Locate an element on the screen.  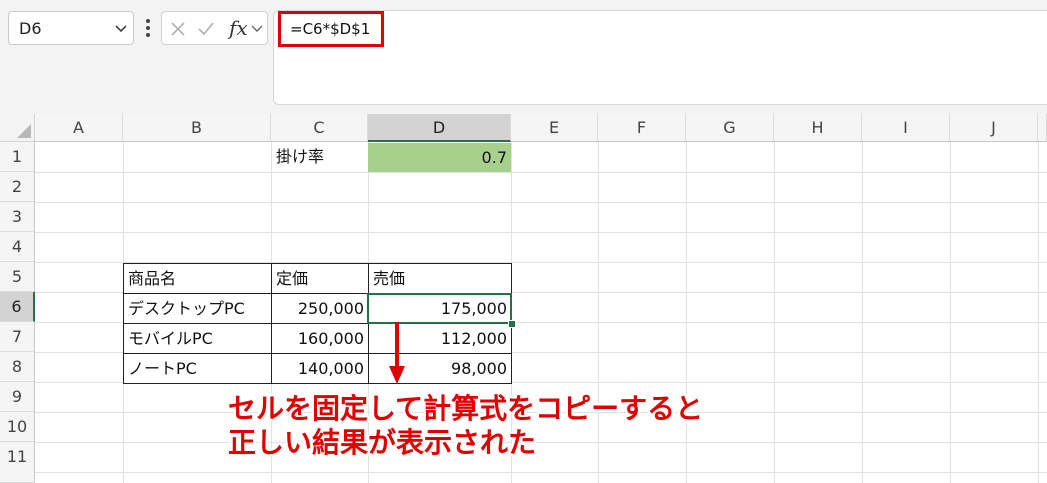
formula-highlight-box: =C6*$D$1 is located at coordinates (331, 29).